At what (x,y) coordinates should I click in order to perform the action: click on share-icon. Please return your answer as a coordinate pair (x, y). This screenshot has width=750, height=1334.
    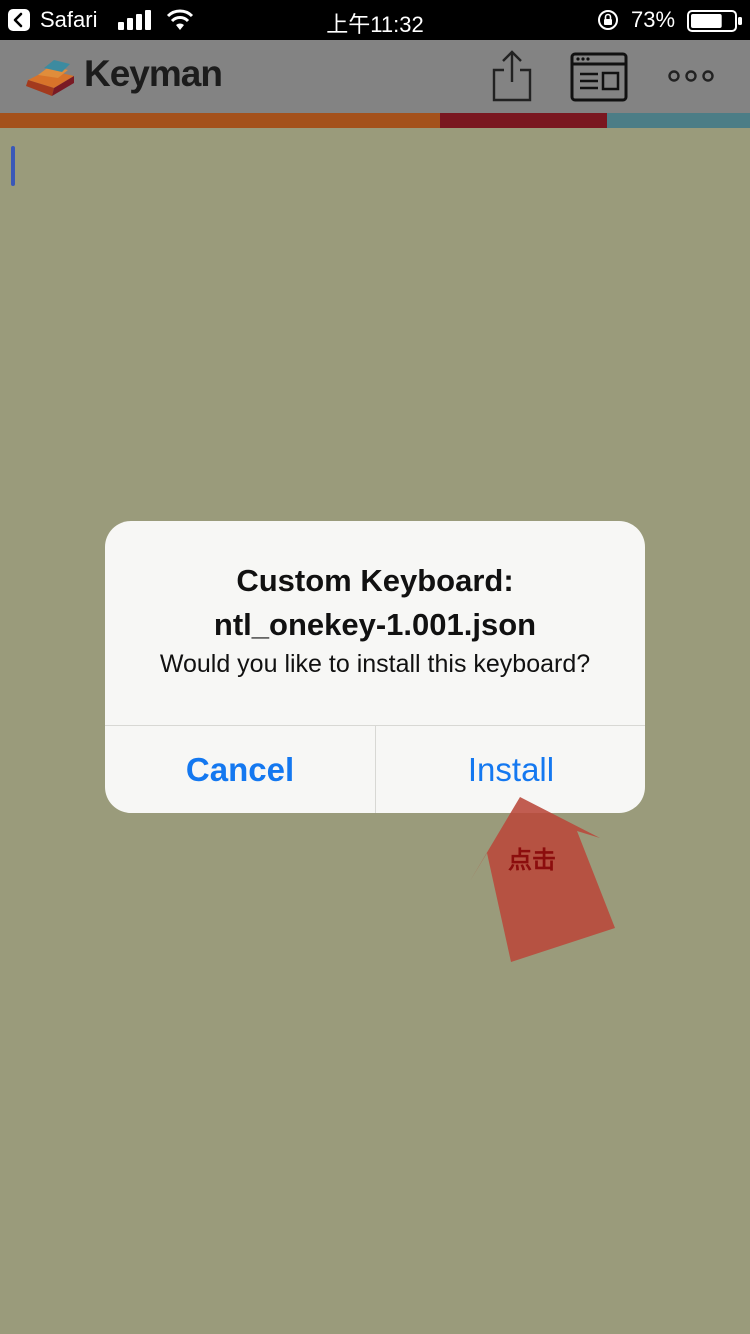
    Looking at the image, I should click on (512, 76).